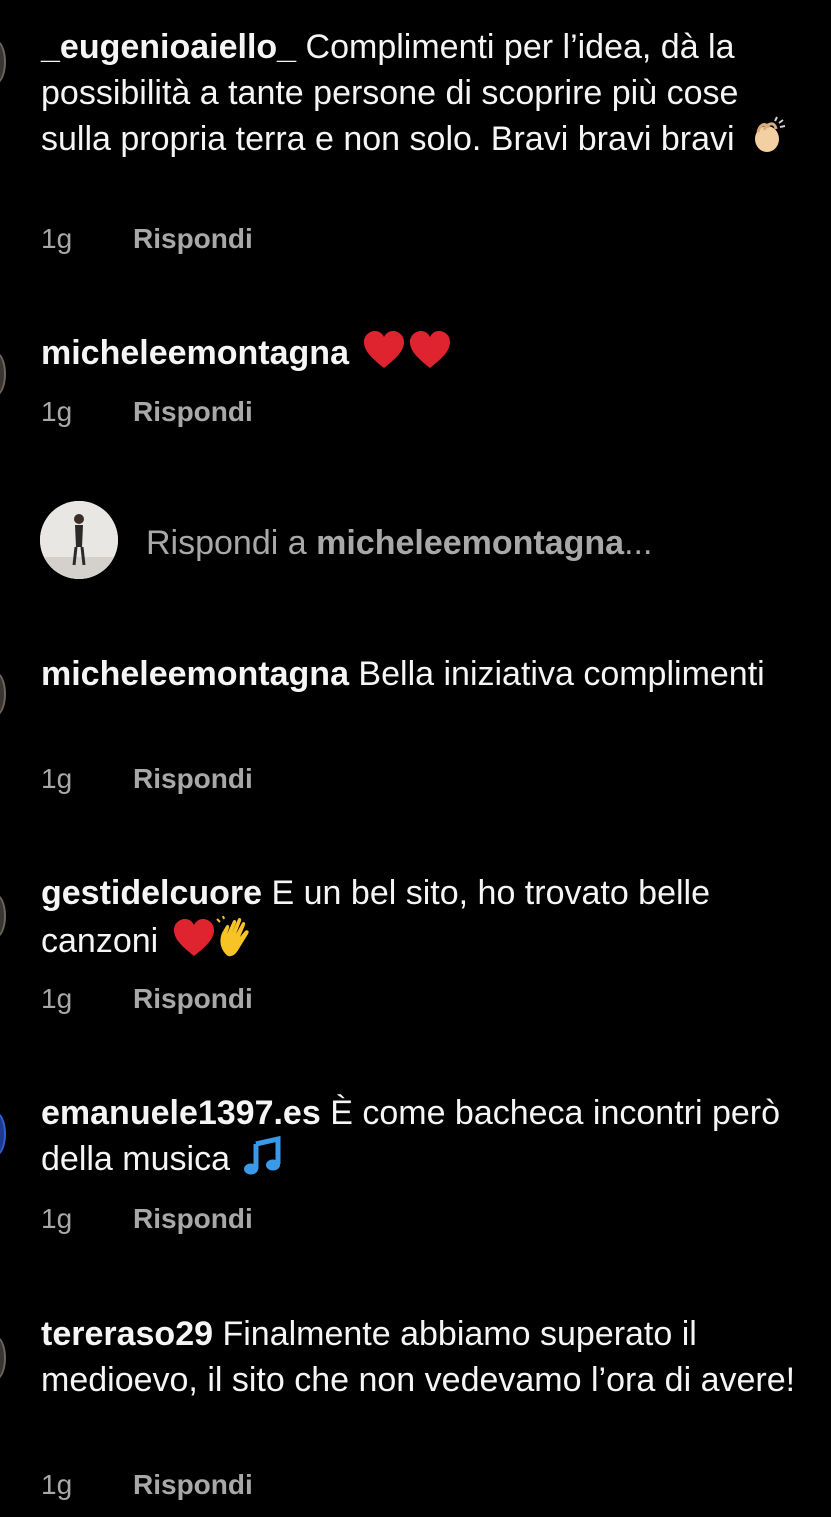 The image size is (831, 1517). What do you see at coordinates (470, 543) in the screenshot?
I see `reply-target-username: micheleemontagna` at bounding box center [470, 543].